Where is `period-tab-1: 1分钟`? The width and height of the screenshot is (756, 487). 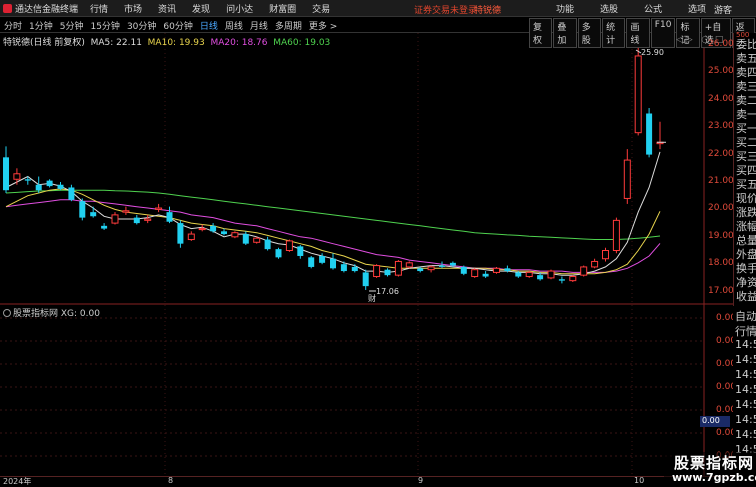 period-tab-1: 1分钟 is located at coordinates (41, 25).